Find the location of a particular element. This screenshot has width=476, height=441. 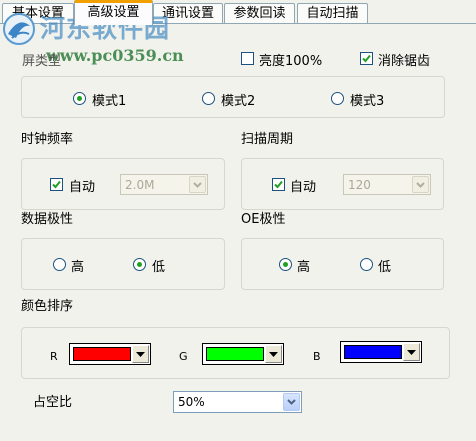

scan-period-group: 自动 120 is located at coordinates (342, 184).